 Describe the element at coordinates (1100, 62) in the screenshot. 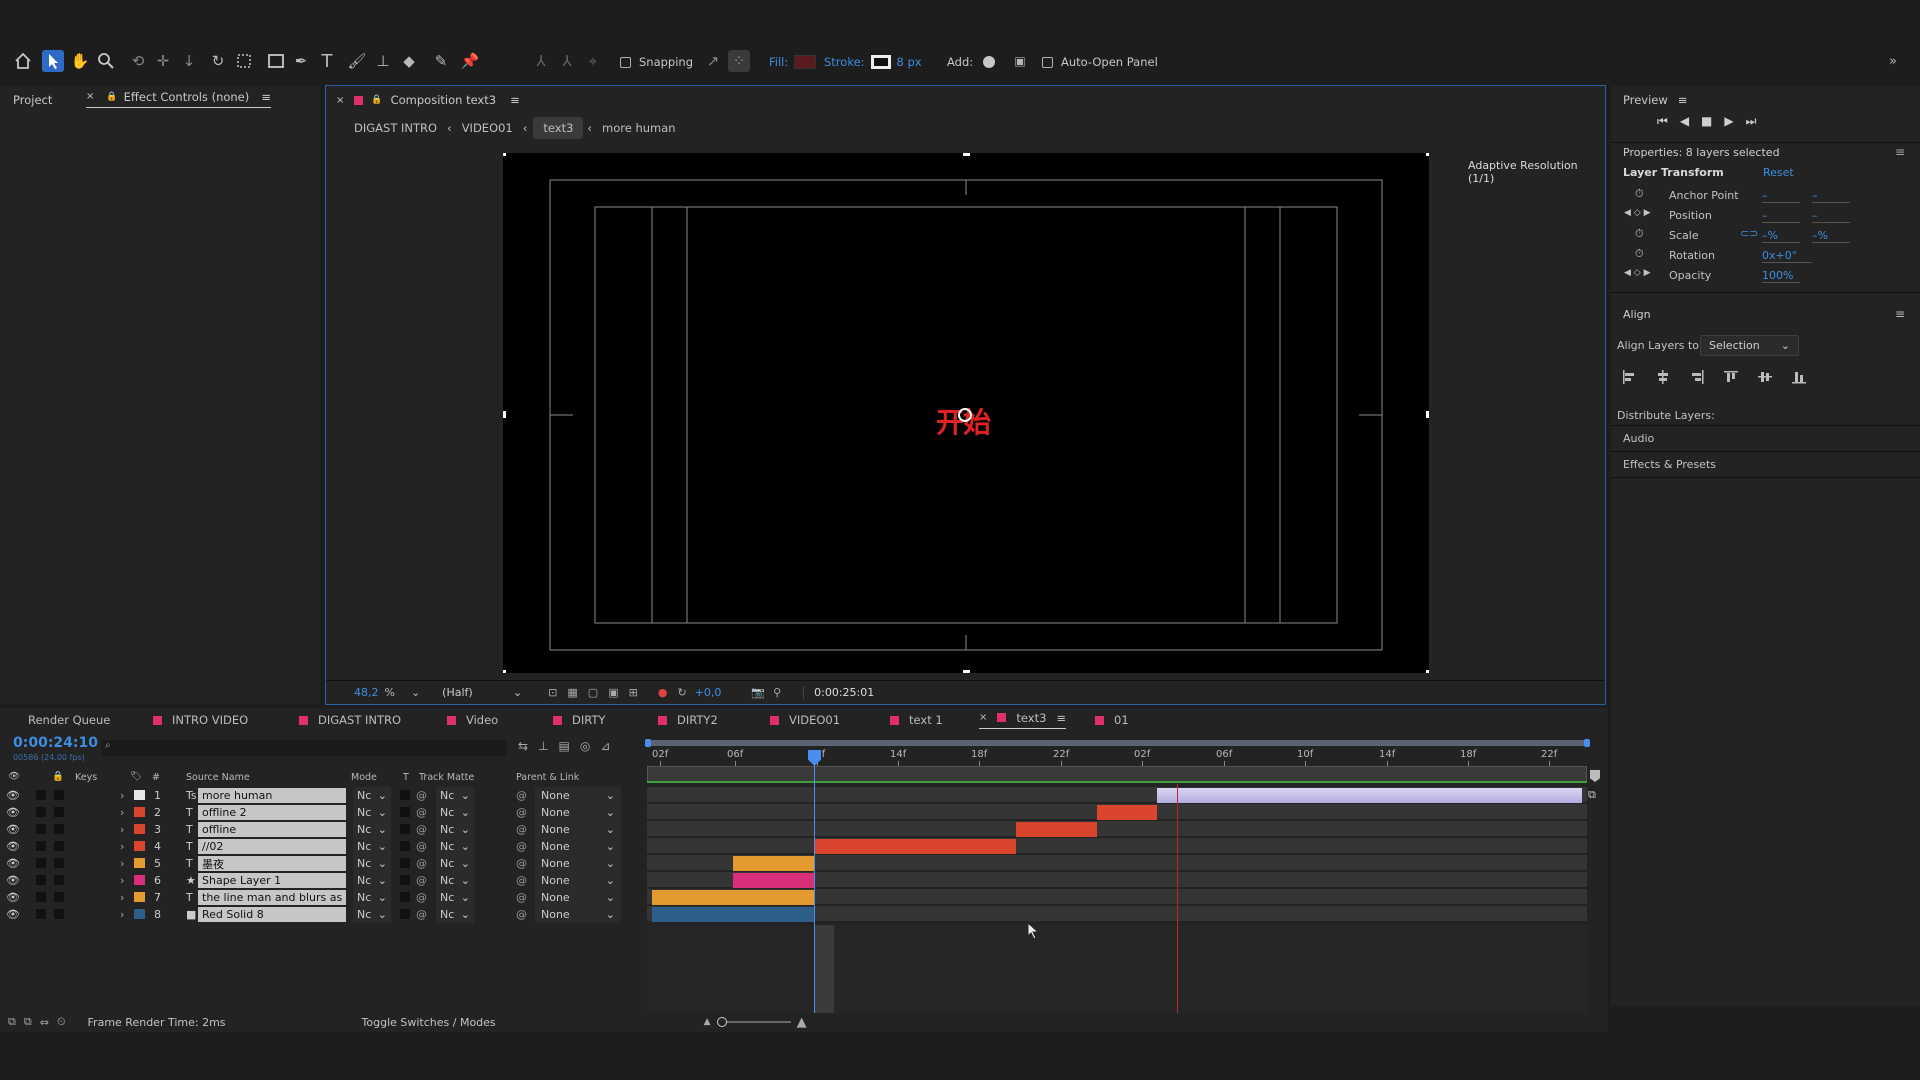

I see `auto-open-toggle: Auto-Open Panel` at that location.